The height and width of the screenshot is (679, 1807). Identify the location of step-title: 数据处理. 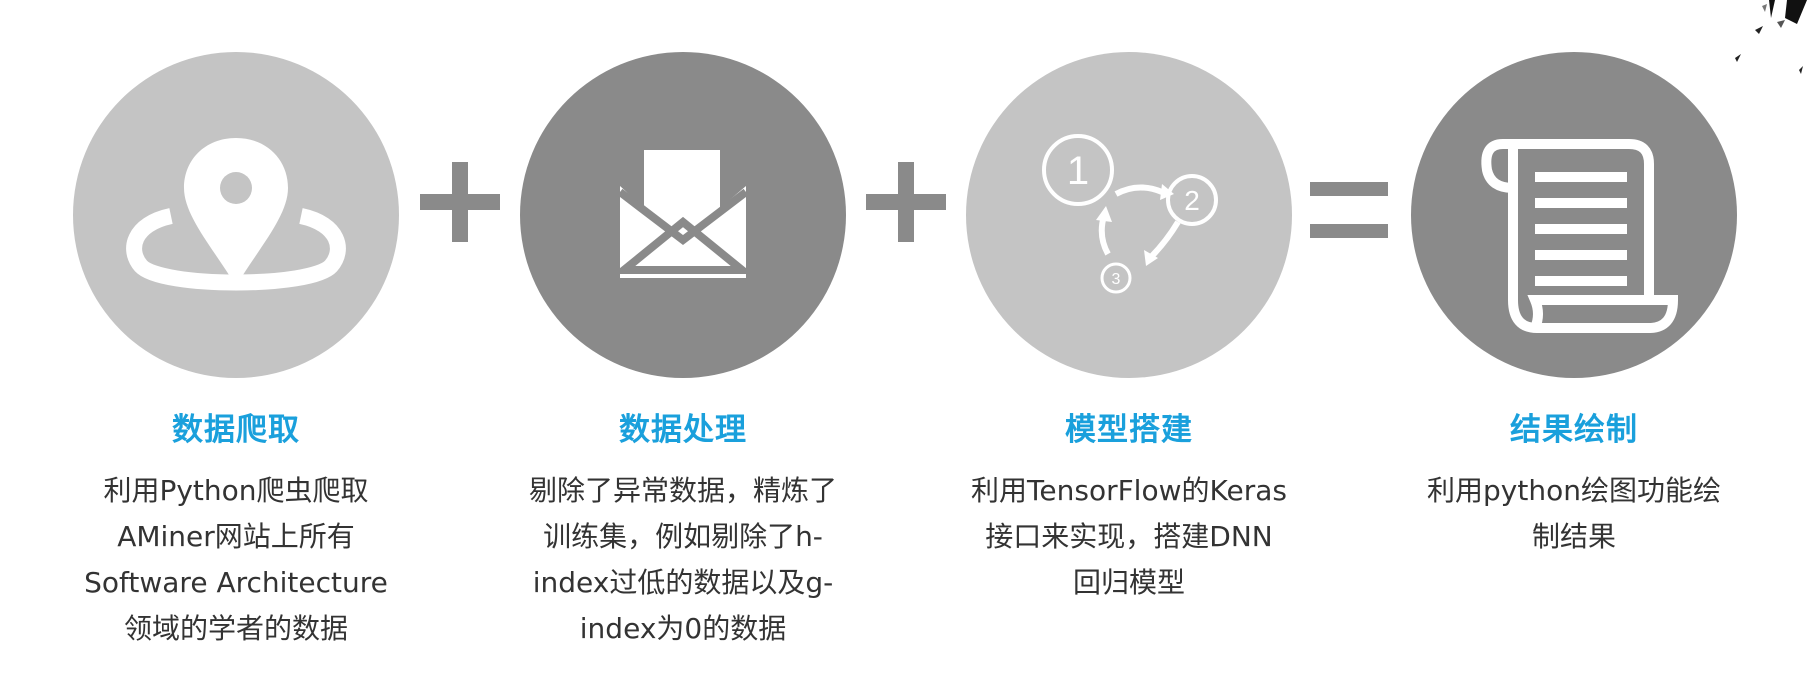
(683, 430).